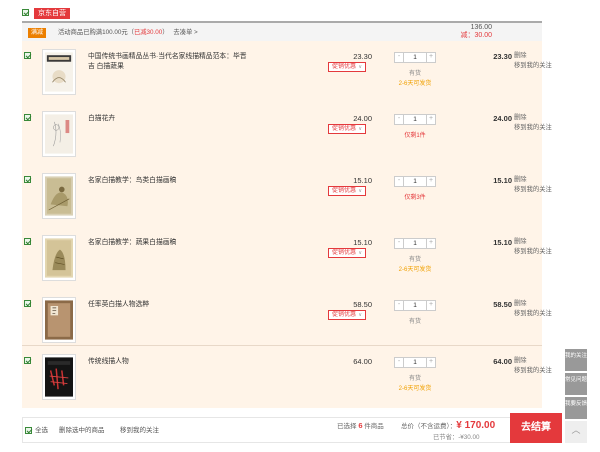 This screenshot has height=452, width=600. What do you see at coordinates (481, 27) in the screenshot?
I see `promo-total-amount: 136.00` at bounding box center [481, 27].